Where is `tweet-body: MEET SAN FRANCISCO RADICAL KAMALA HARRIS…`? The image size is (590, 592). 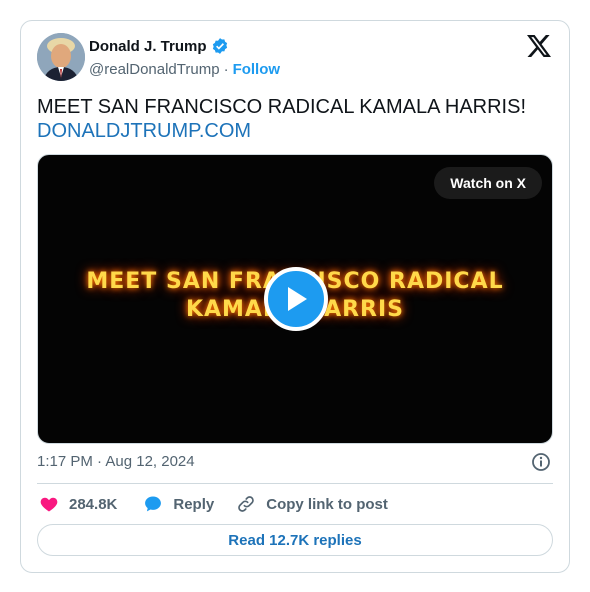
tweet-body: MEET SAN FRANCISCO RADICAL KAMALA HARRIS… is located at coordinates (281, 107).